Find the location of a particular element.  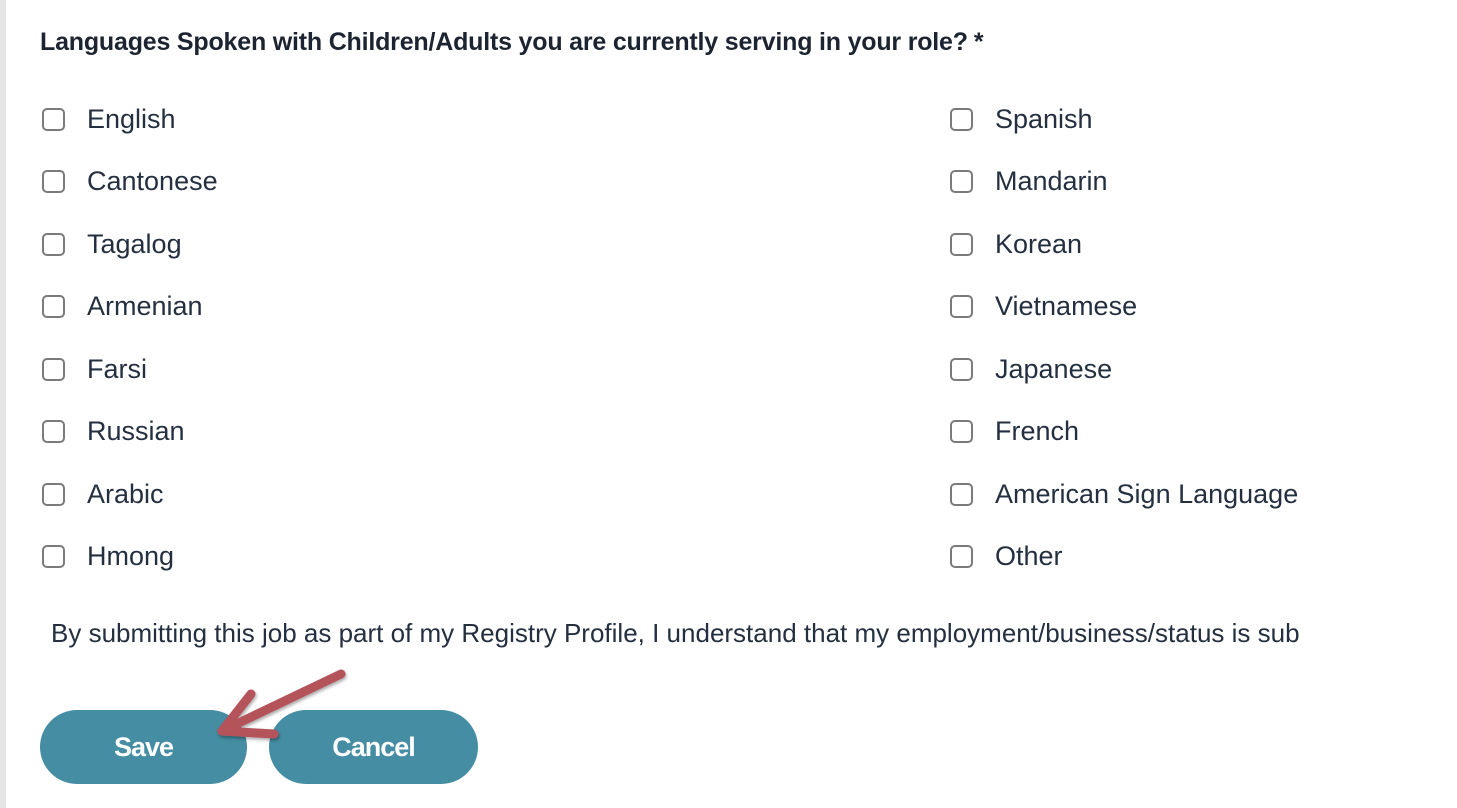

checkbox-option-korean: Korean is located at coordinates (1016, 244).